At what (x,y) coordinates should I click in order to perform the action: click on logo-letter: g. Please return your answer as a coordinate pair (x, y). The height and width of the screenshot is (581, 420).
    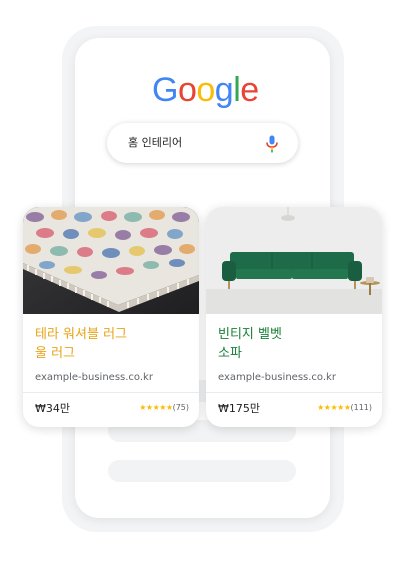
    Looking at the image, I should click on (224, 90).